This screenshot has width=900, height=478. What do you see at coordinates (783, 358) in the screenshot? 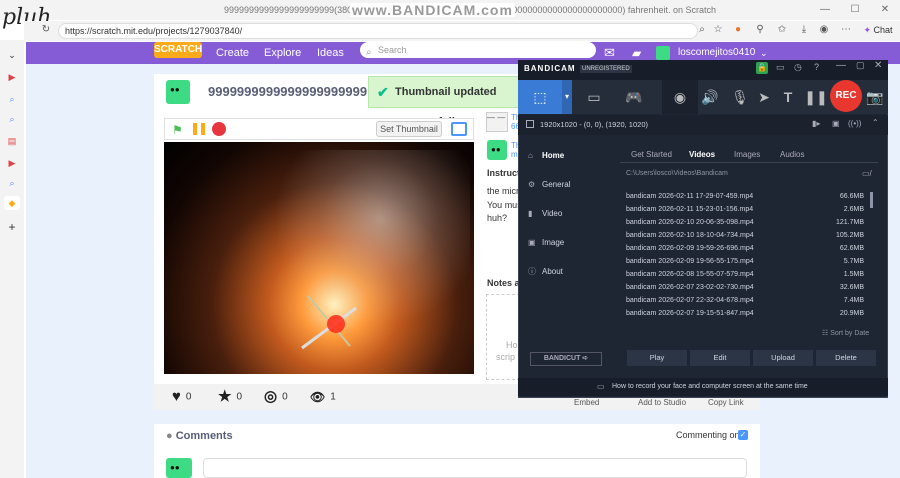
I see `upload-button: Upload` at bounding box center [783, 358].